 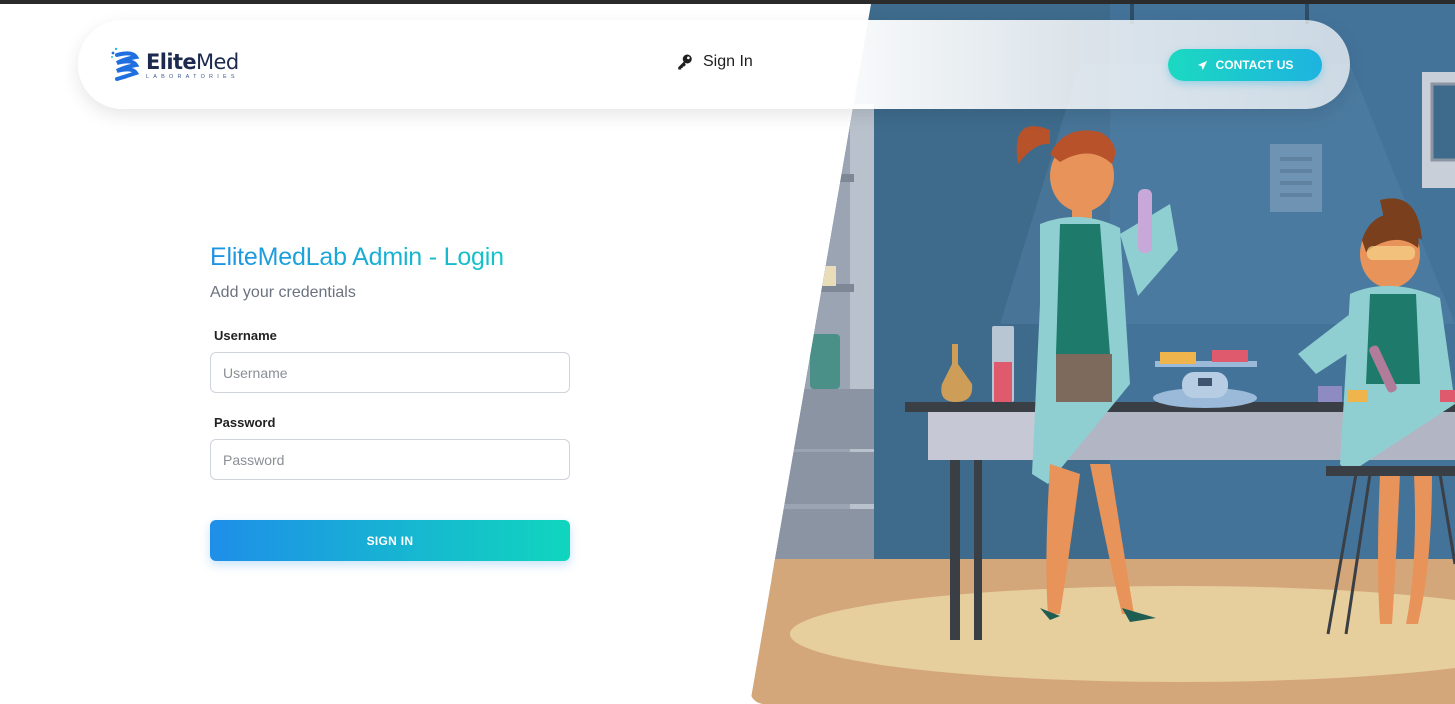 What do you see at coordinates (390, 257) in the screenshot?
I see `page-title: EliteMedLab Admin - Login` at bounding box center [390, 257].